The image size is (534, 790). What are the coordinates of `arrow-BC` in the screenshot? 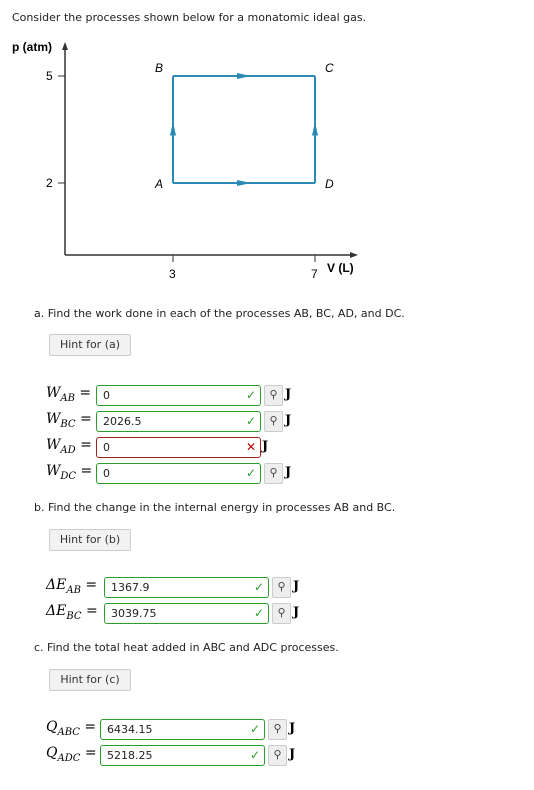 It's located at (244, 76).